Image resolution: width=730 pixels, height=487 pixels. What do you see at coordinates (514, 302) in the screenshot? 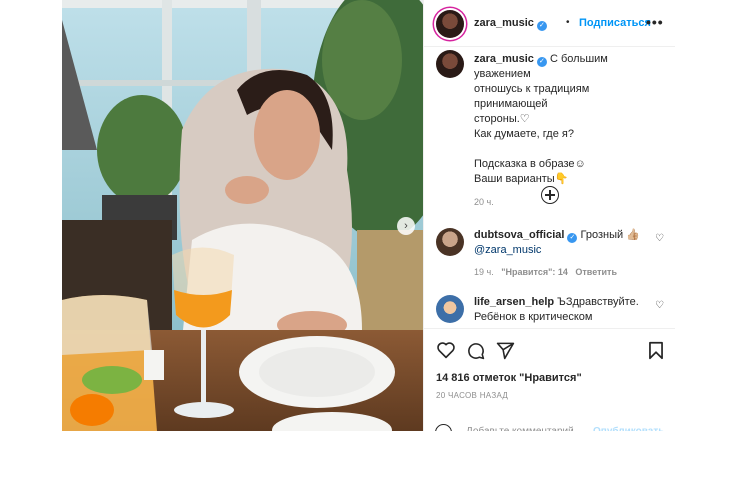
I see `commenter-username: life_arsen_help` at bounding box center [514, 302].